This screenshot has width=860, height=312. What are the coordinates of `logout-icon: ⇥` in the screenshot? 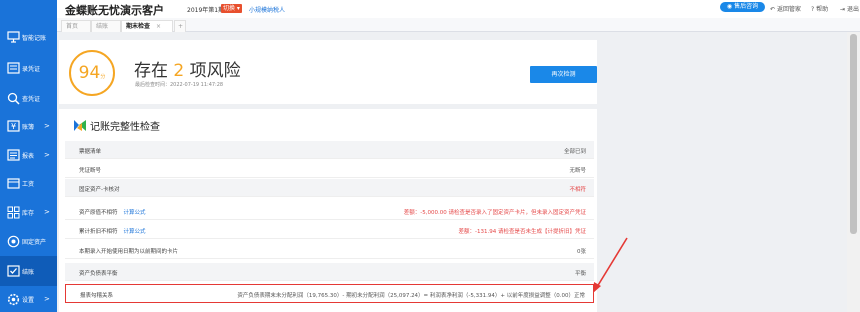 It's located at (843, 9).